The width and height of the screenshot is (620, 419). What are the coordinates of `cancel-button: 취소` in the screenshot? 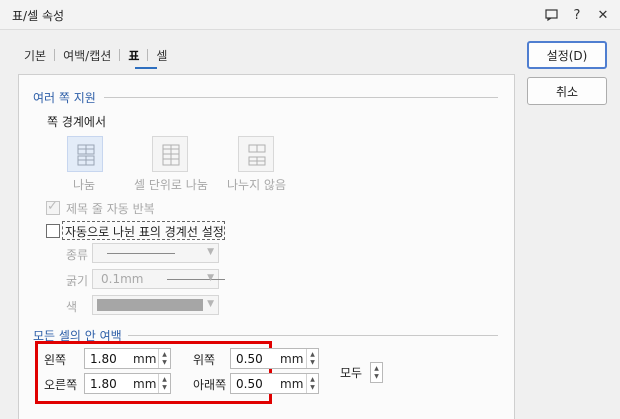 It's located at (567, 91).